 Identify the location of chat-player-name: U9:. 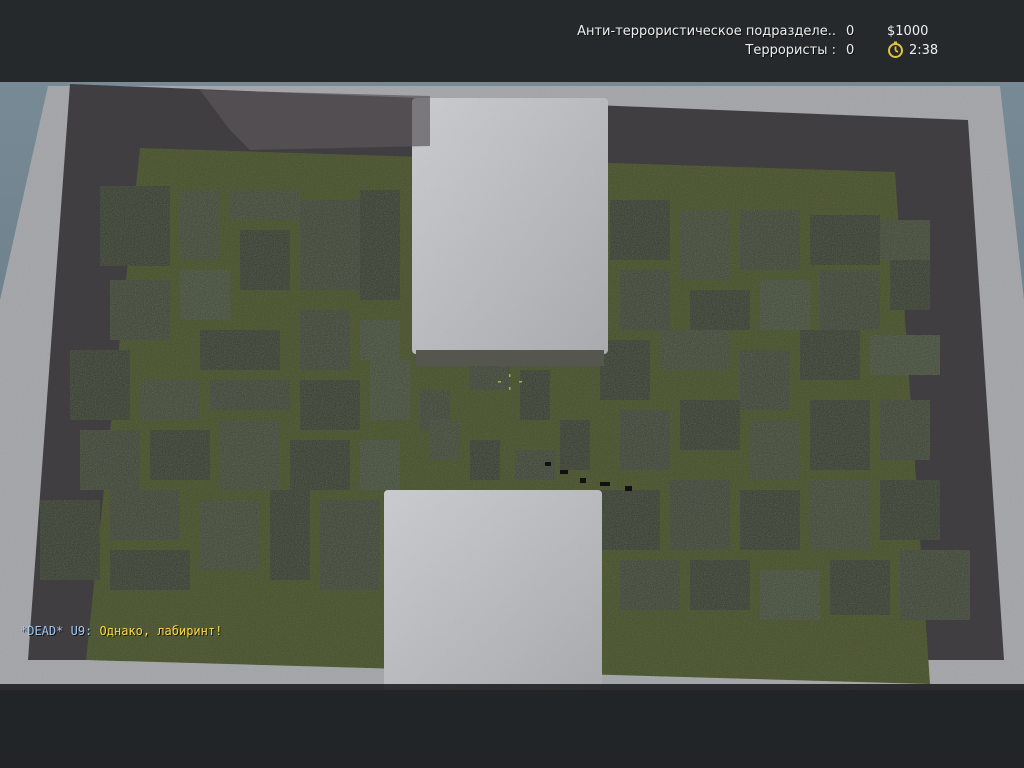
(81, 631).